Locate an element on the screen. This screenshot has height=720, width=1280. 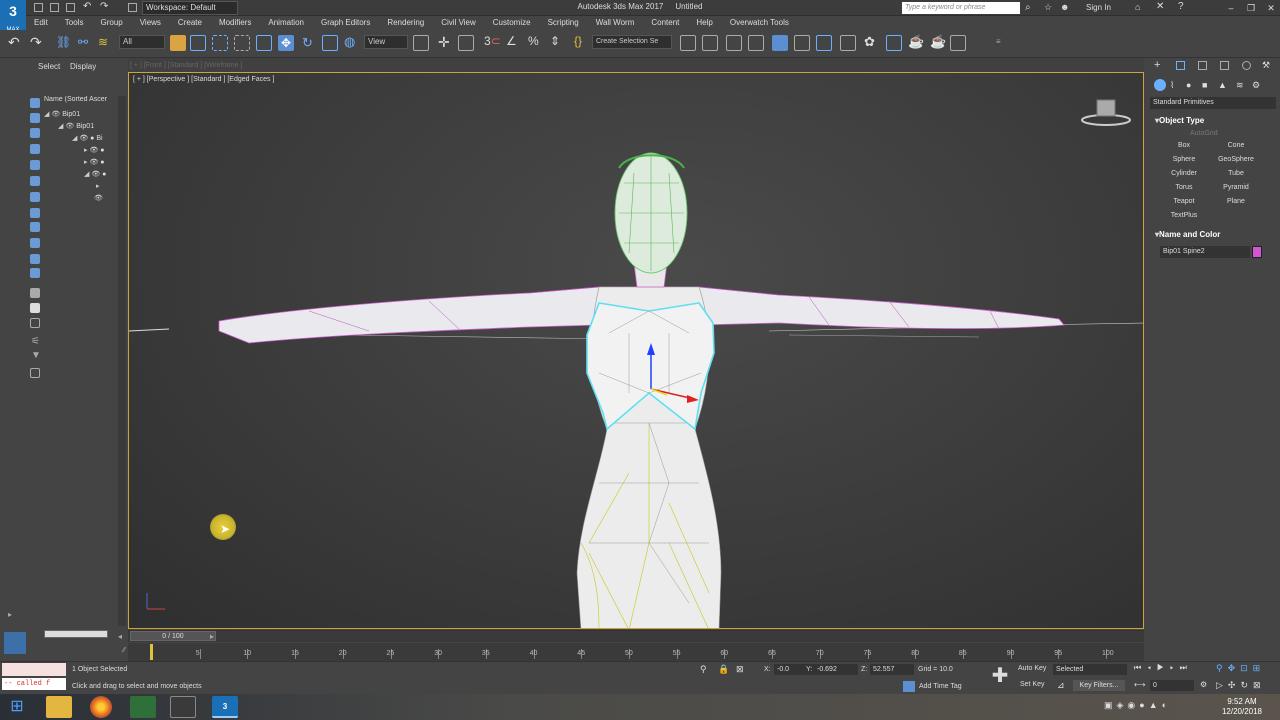
track-bar is located at coordinates (636, 652).